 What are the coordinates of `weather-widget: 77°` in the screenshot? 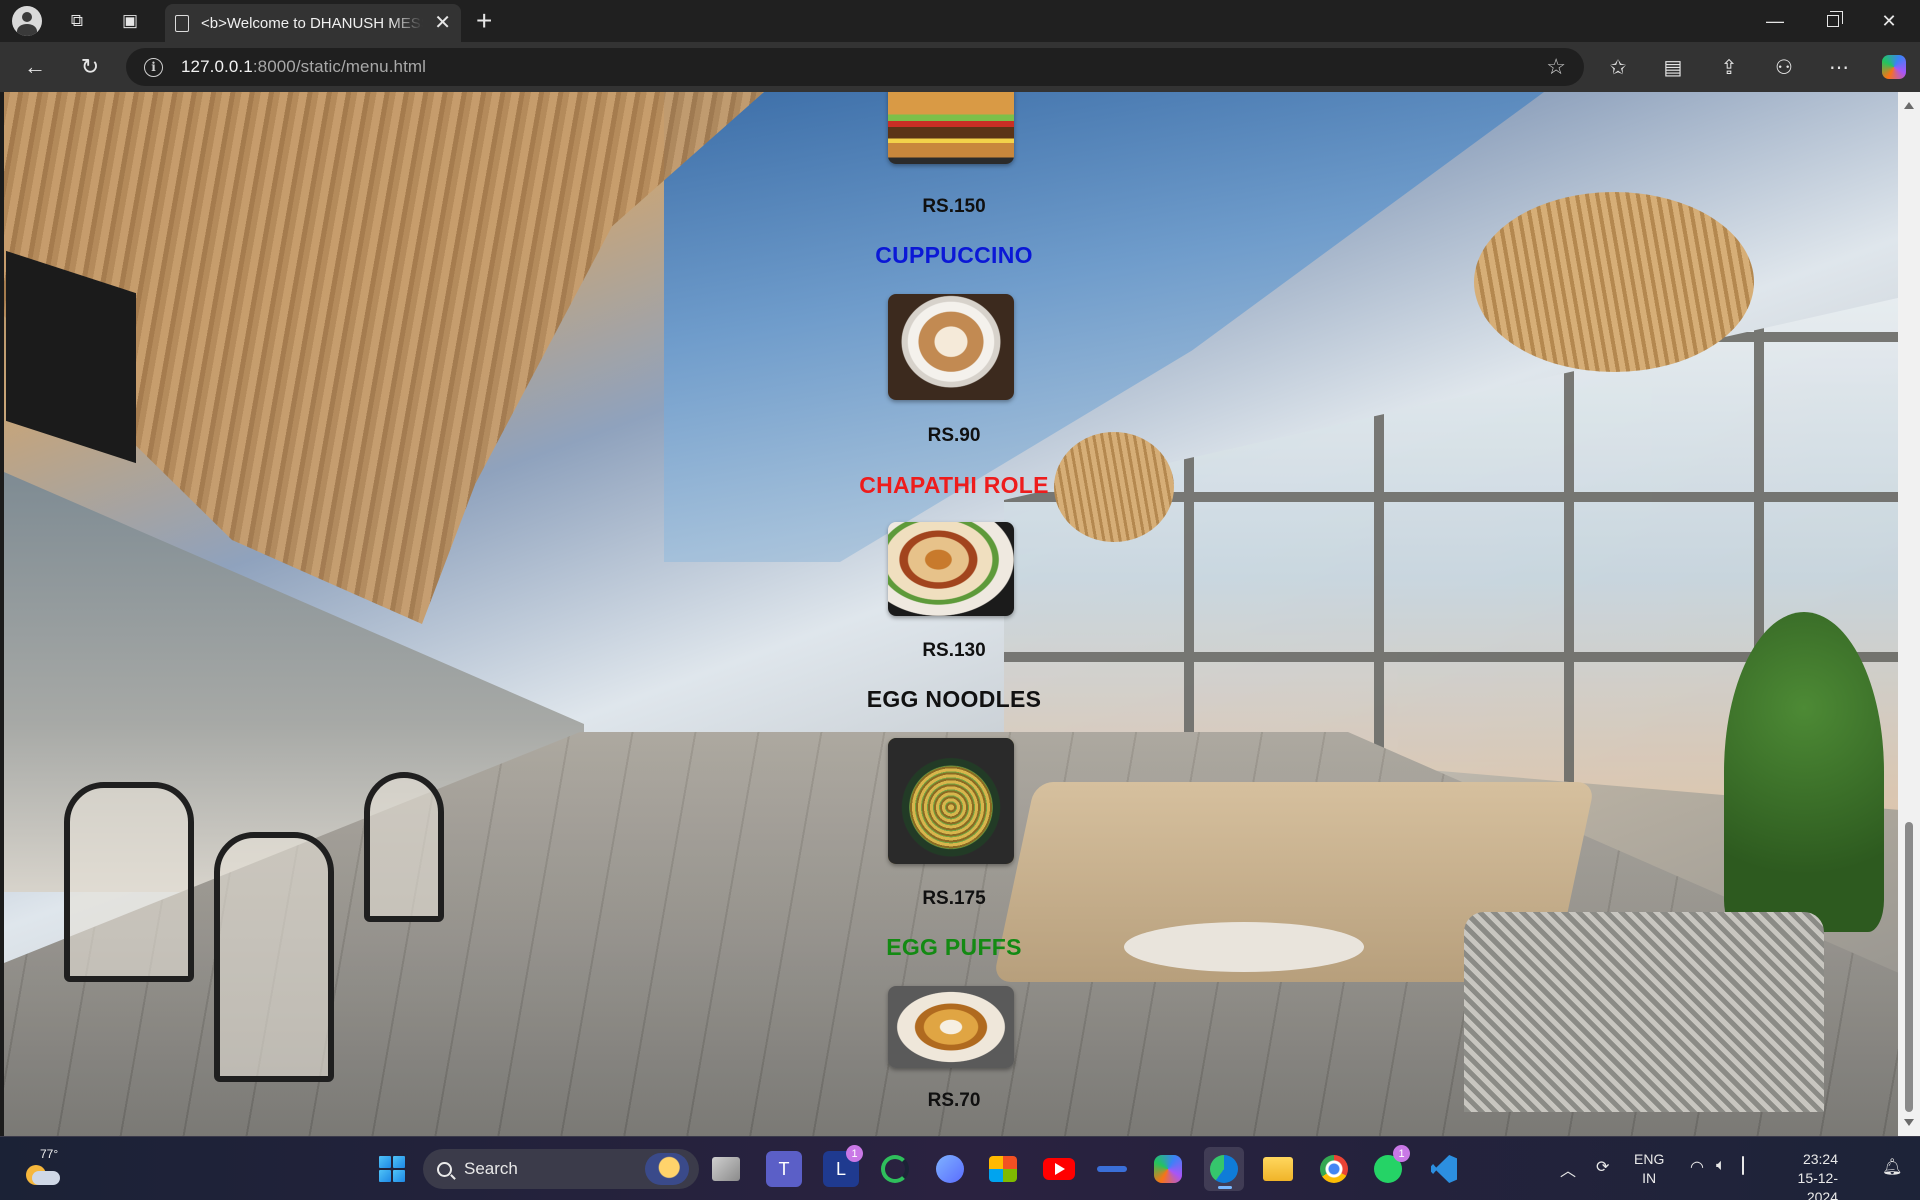 It's located at (43, 1168).